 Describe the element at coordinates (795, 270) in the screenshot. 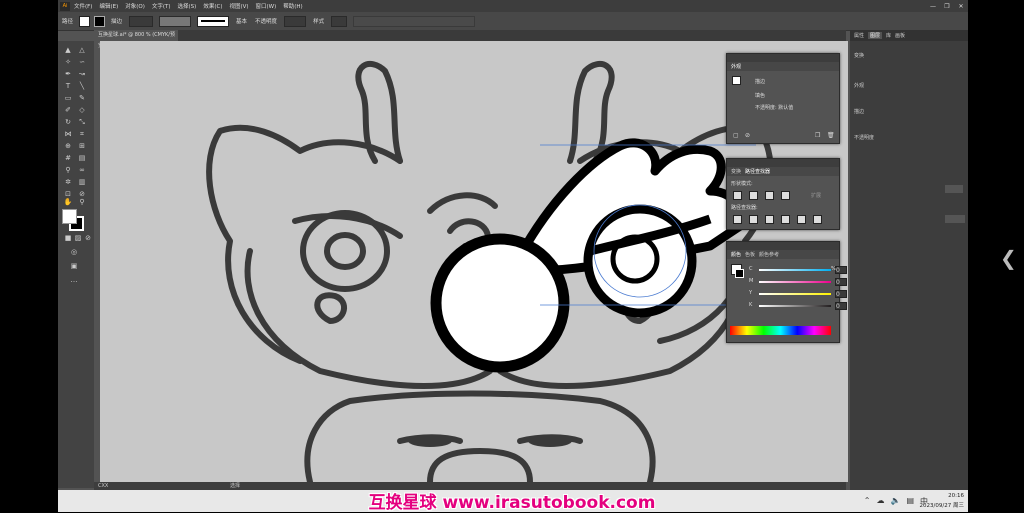

I see `channel-c-slider` at that location.